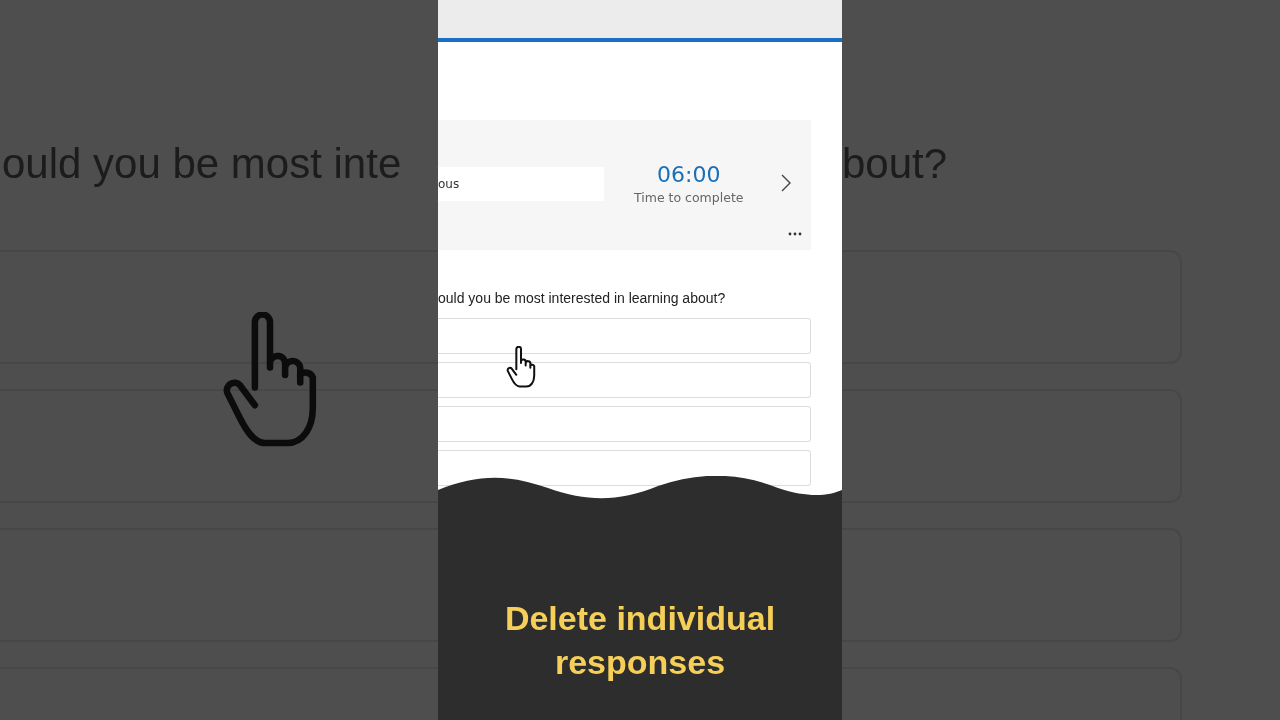  I want to click on more-options-icon, so click(795, 234).